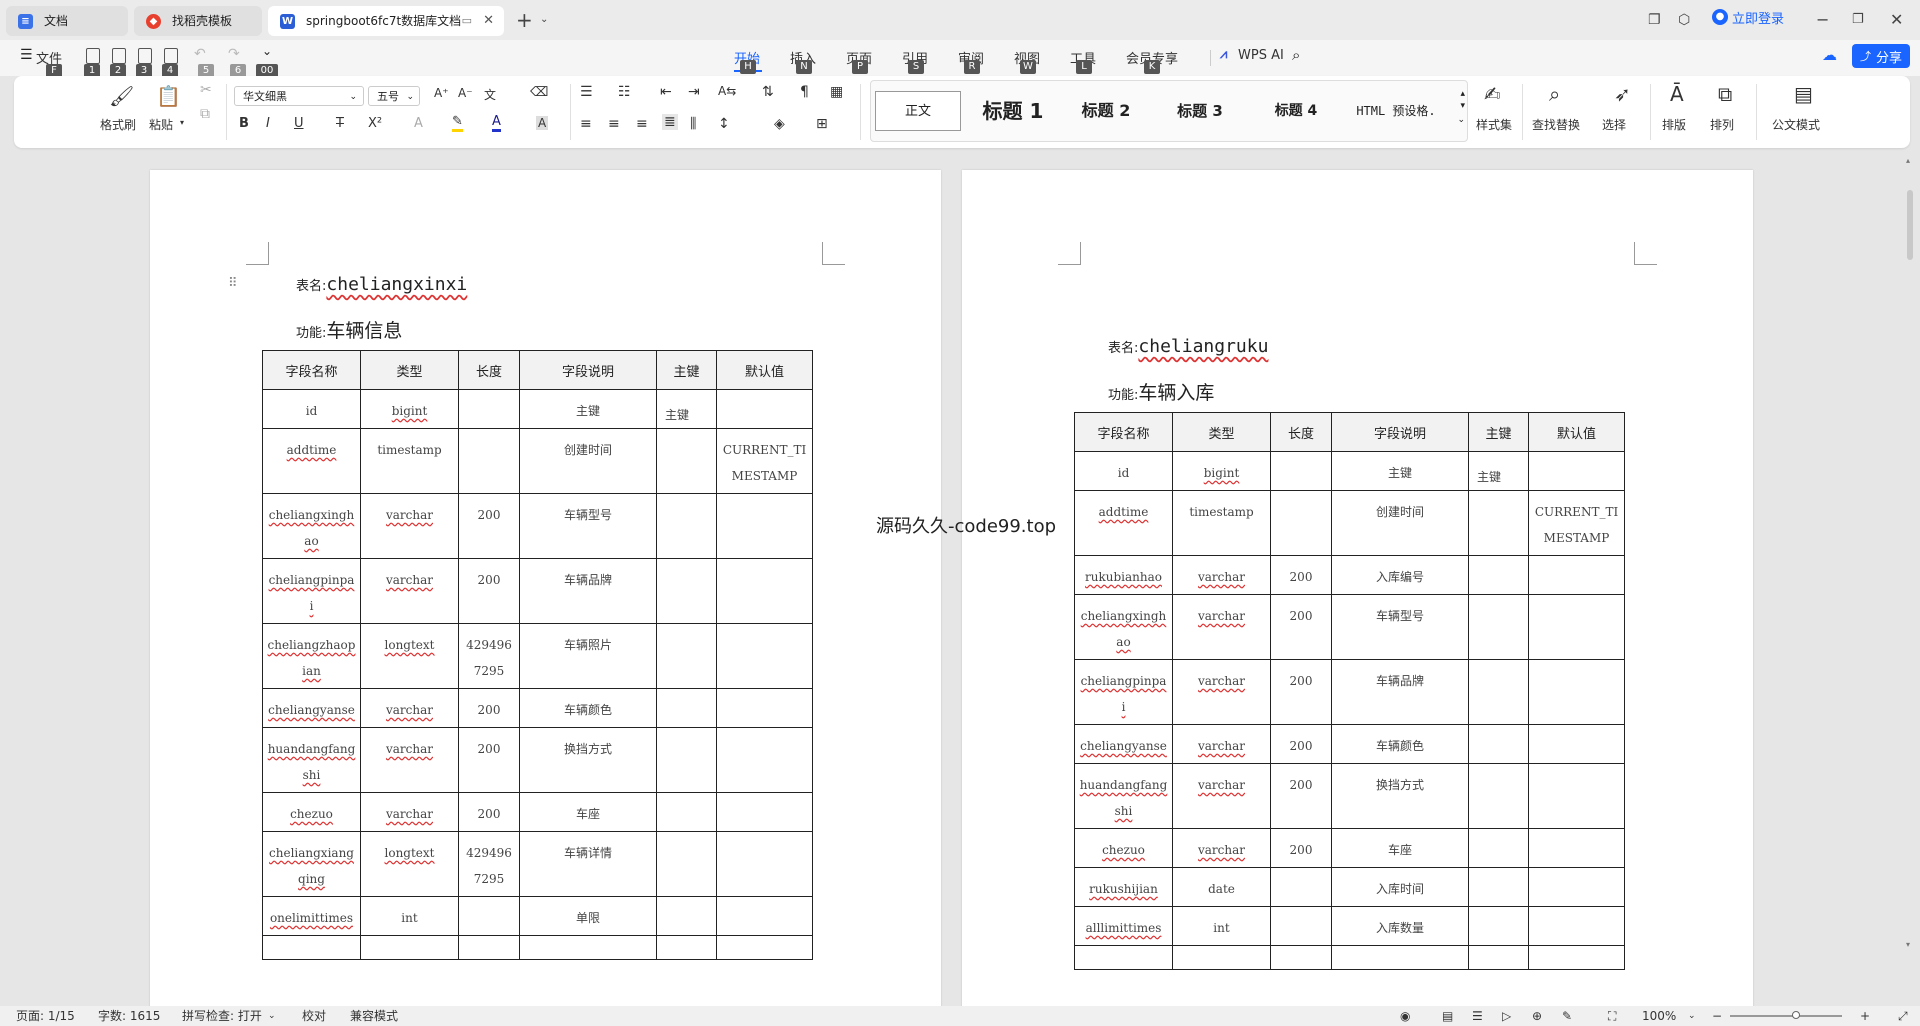 This screenshot has width=1920, height=1026. I want to click on field-default-cell: CURRENT_TIMESTAMP, so click(764, 461).